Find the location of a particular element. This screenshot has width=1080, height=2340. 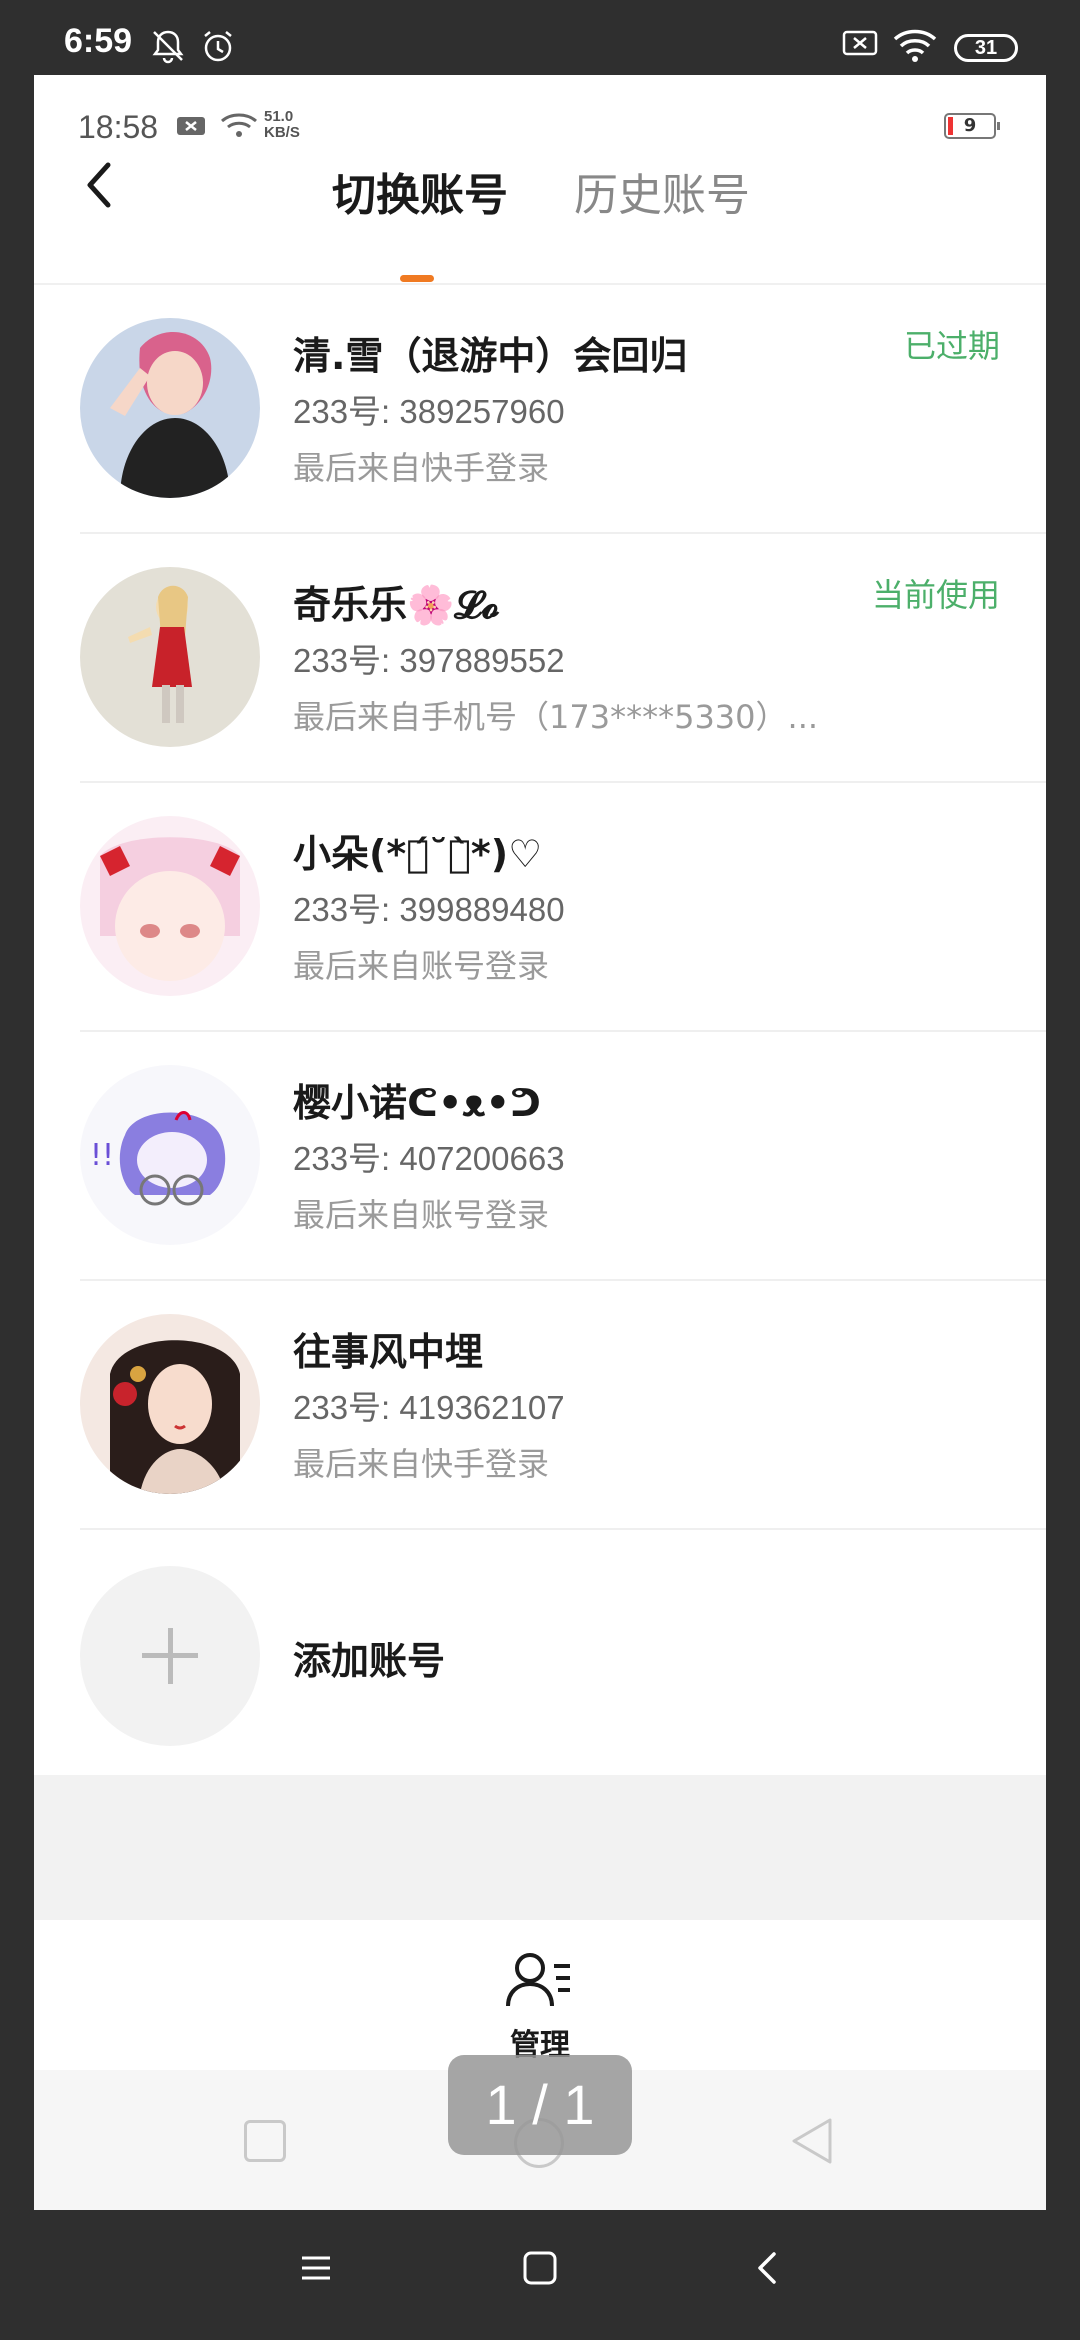

account-id: 233号: 399889480 is located at coordinates (429, 909).